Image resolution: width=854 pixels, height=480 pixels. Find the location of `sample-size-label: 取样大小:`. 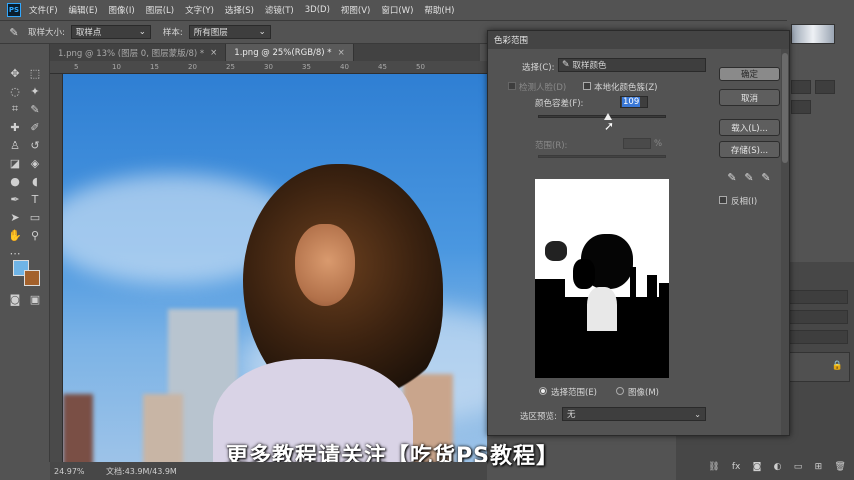

sample-size-label: 取样大小: is located at coordinates (46, 33).